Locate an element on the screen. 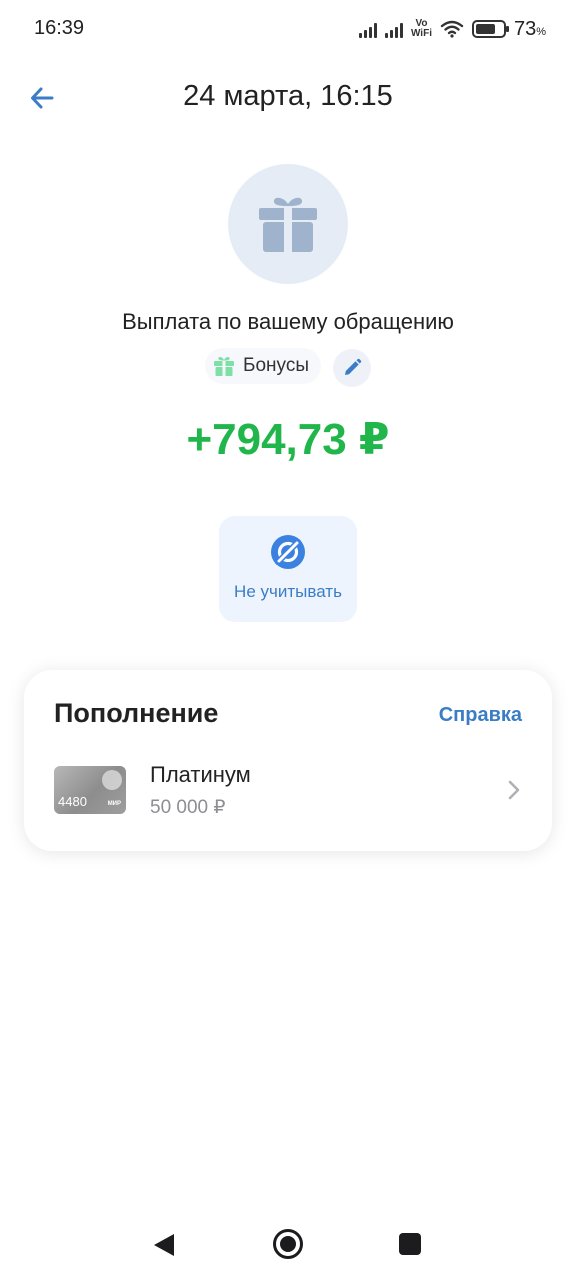 The width and height of the screenshot is (576, 1280). battery-fill is located at coordinates (485, 29).